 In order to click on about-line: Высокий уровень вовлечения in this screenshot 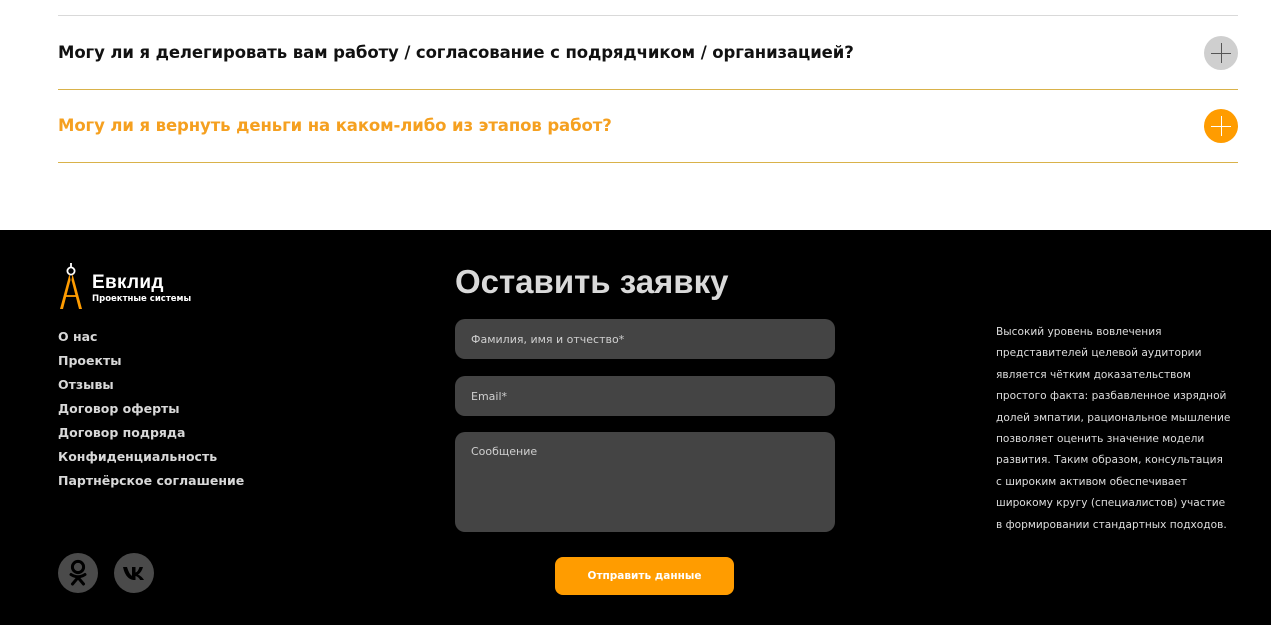, I will do `click(1079, 332)`.